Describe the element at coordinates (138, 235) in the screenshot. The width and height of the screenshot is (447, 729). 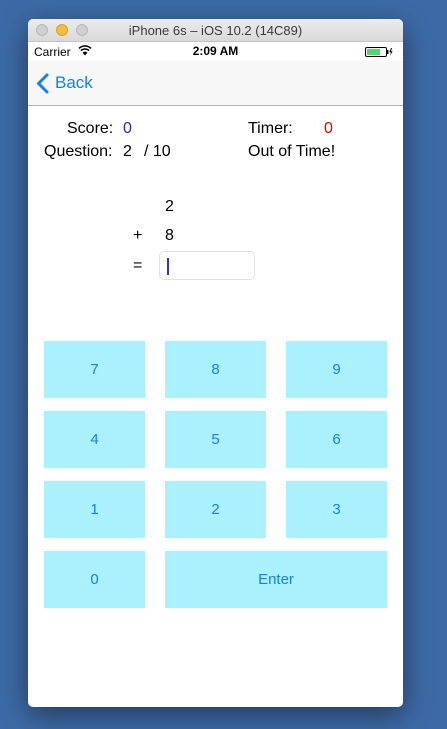
I see `operator: +` at that location.